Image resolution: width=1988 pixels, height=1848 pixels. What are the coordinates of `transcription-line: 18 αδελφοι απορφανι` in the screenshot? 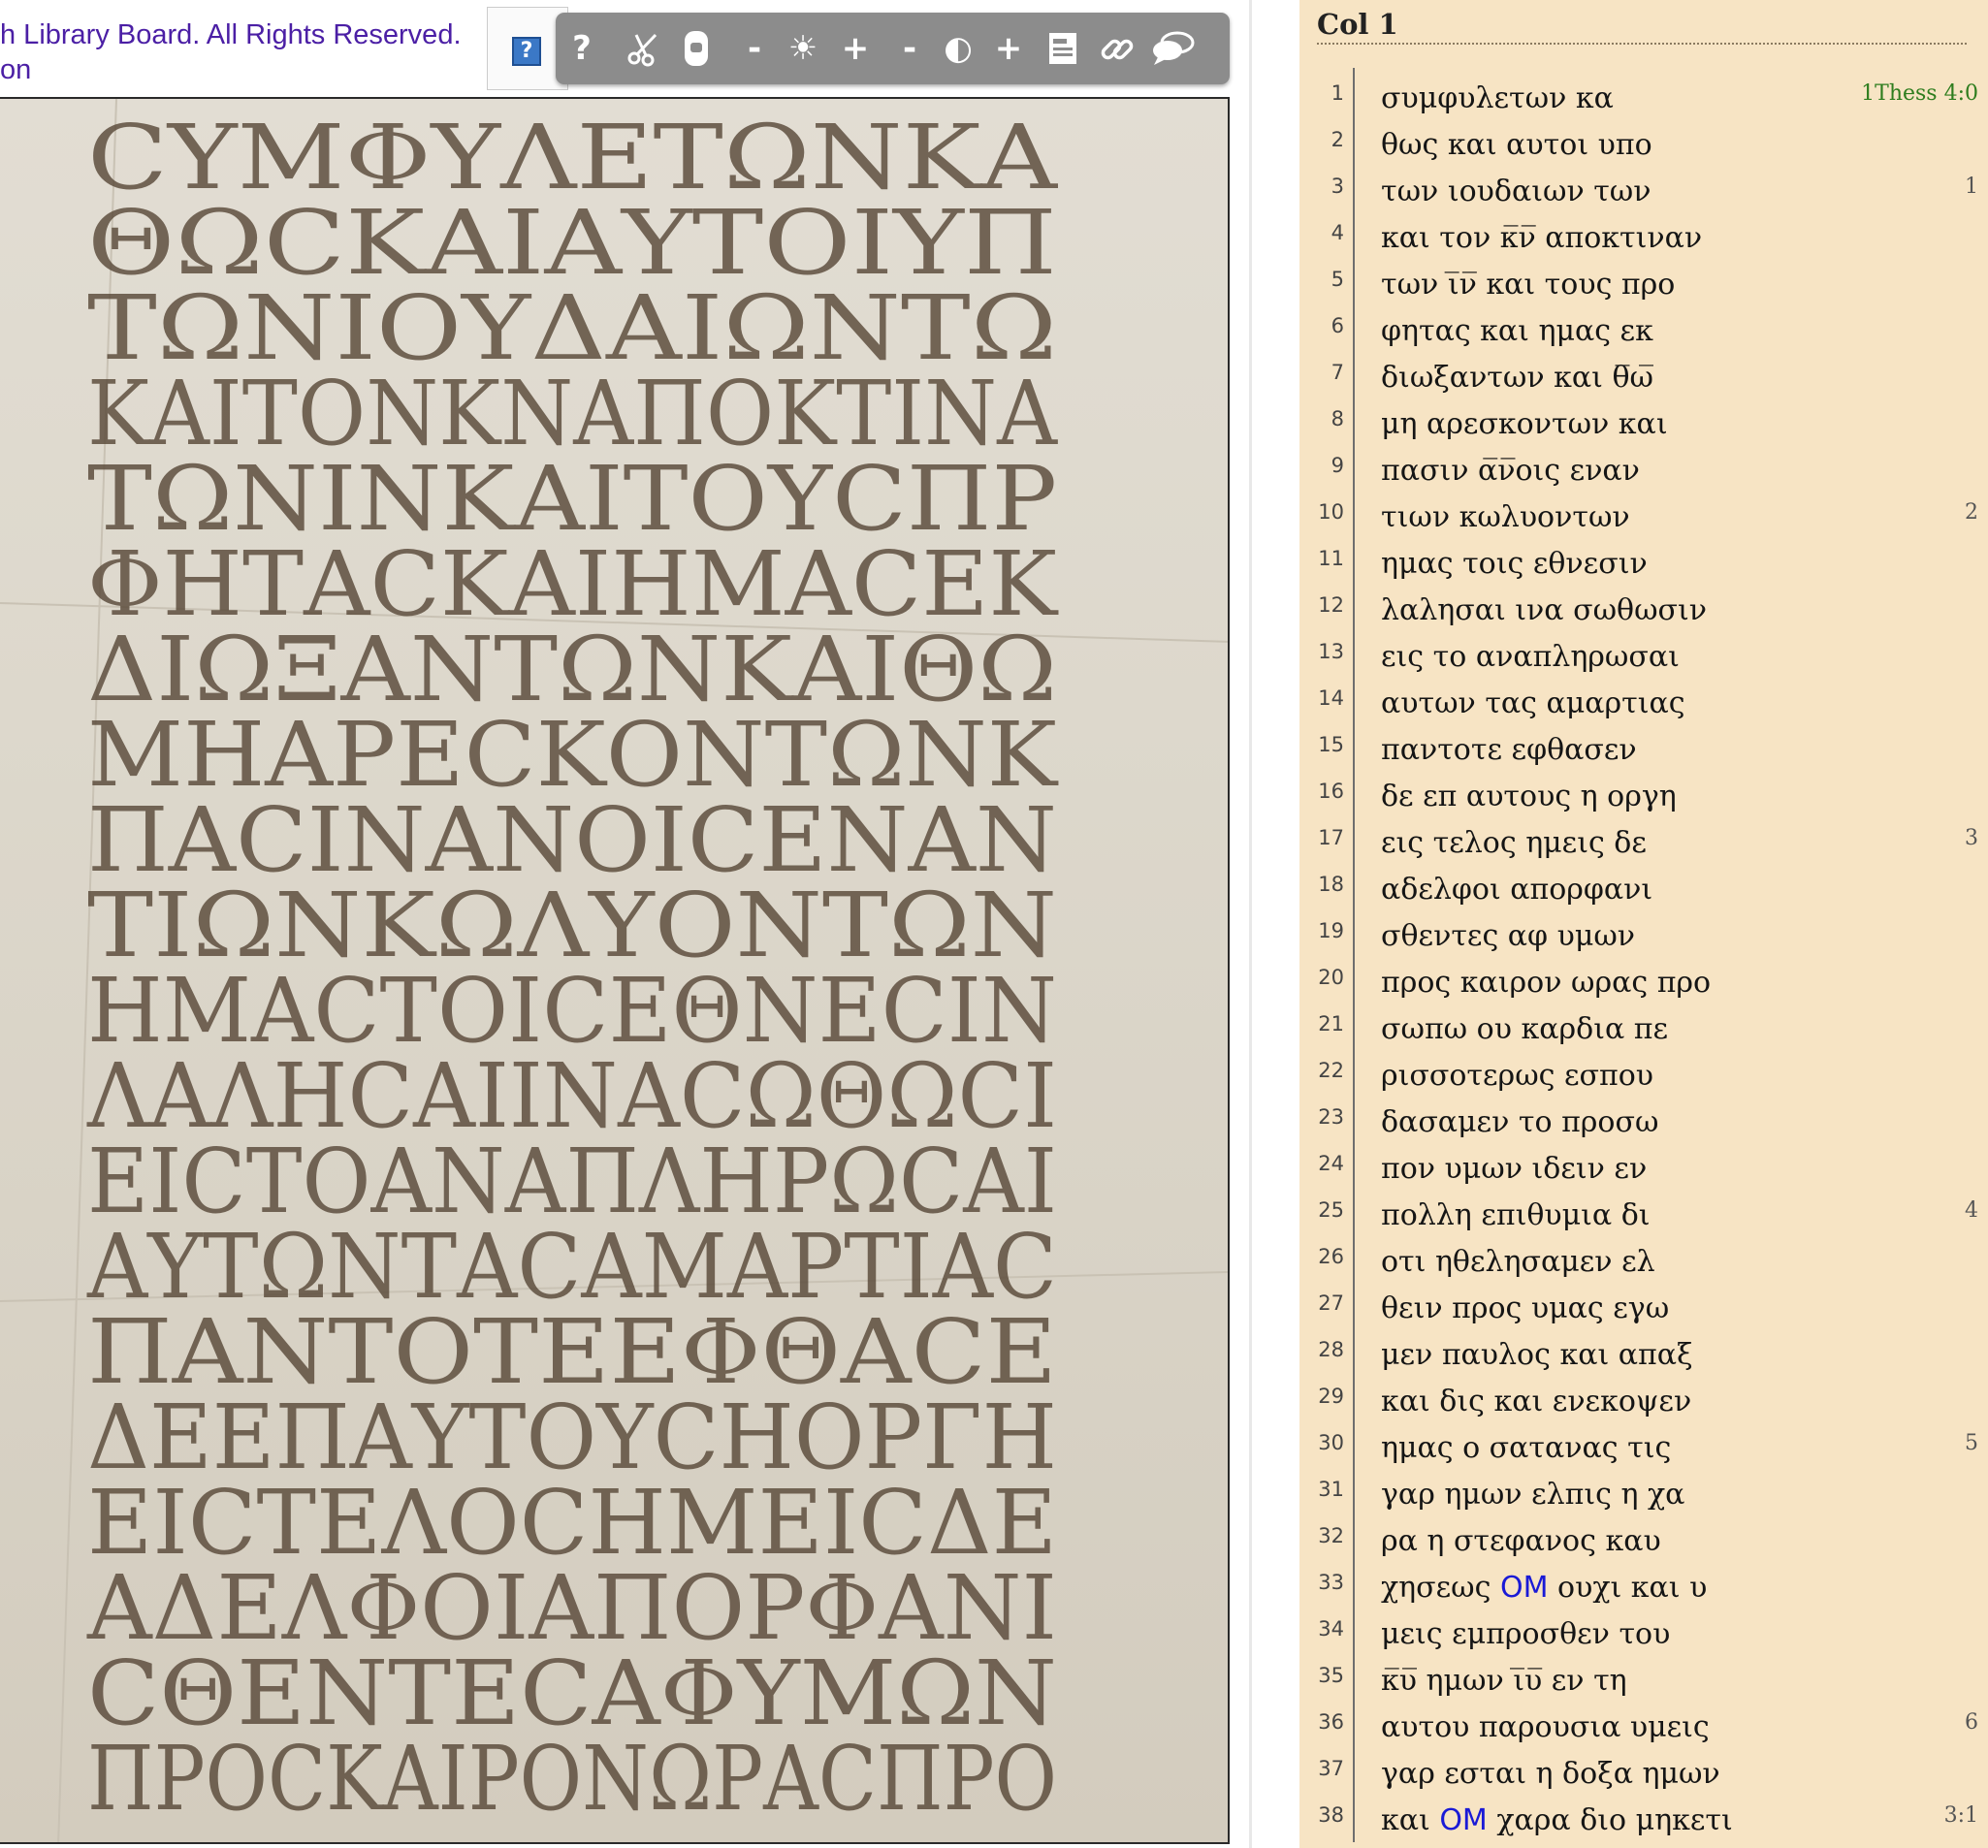 It's located at (1643, 890).